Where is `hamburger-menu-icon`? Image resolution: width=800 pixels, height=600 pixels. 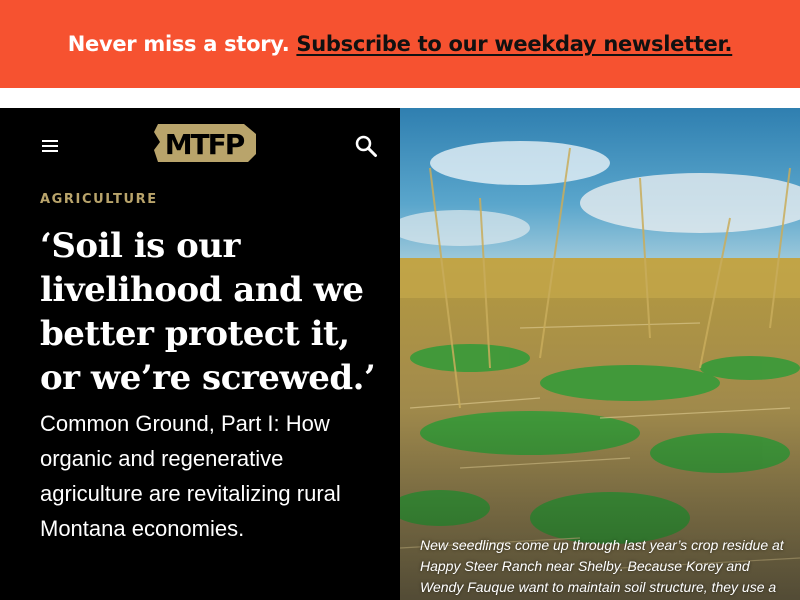 hamburger-menu-icon is located at coordinates (50, 146).